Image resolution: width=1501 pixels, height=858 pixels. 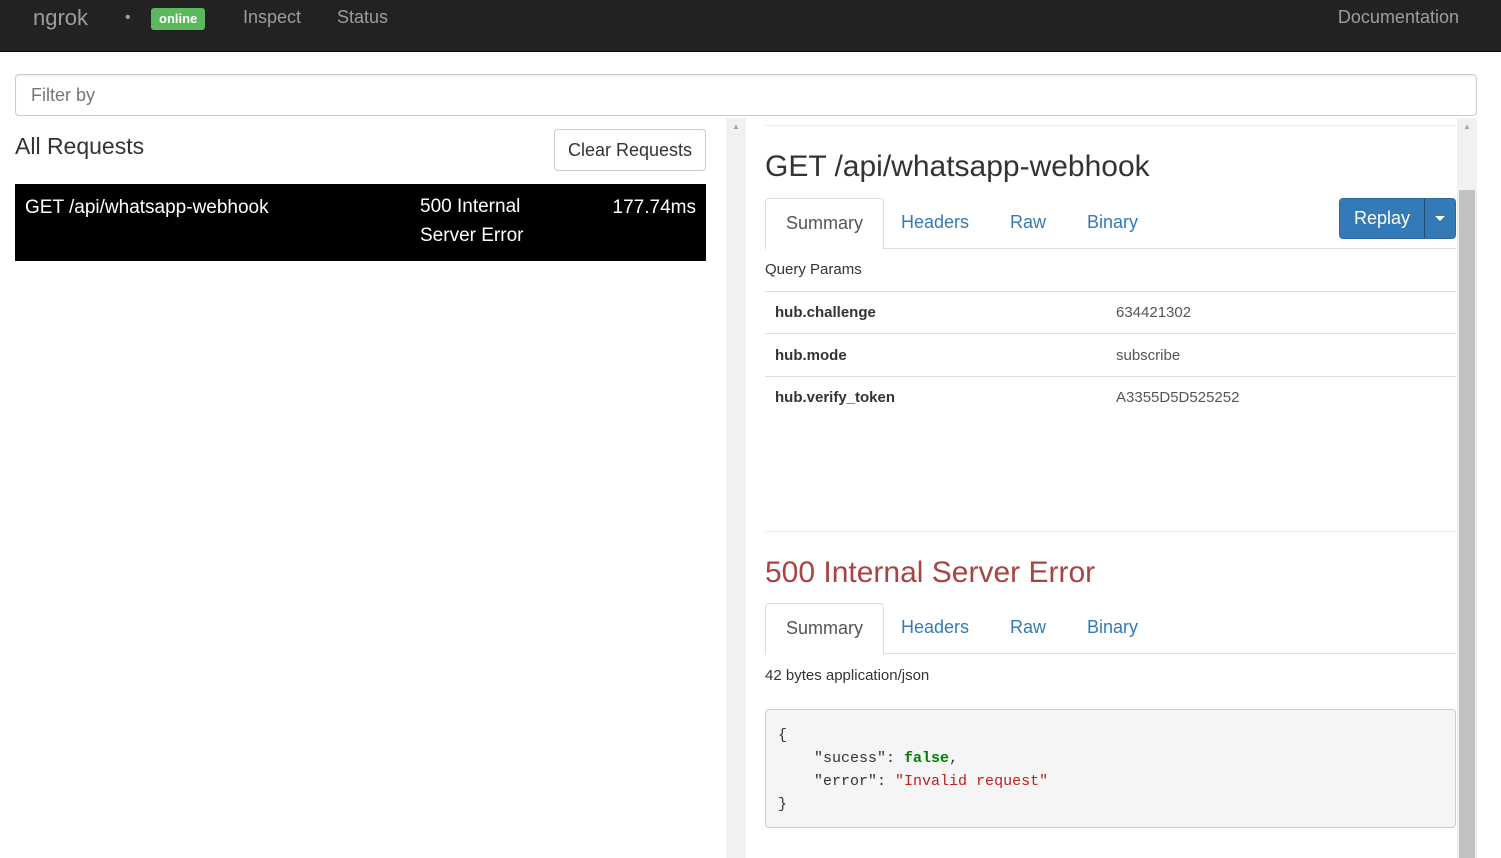 I want to click on nav-link-documentation: Documentation, so click(x=1398, y=17).